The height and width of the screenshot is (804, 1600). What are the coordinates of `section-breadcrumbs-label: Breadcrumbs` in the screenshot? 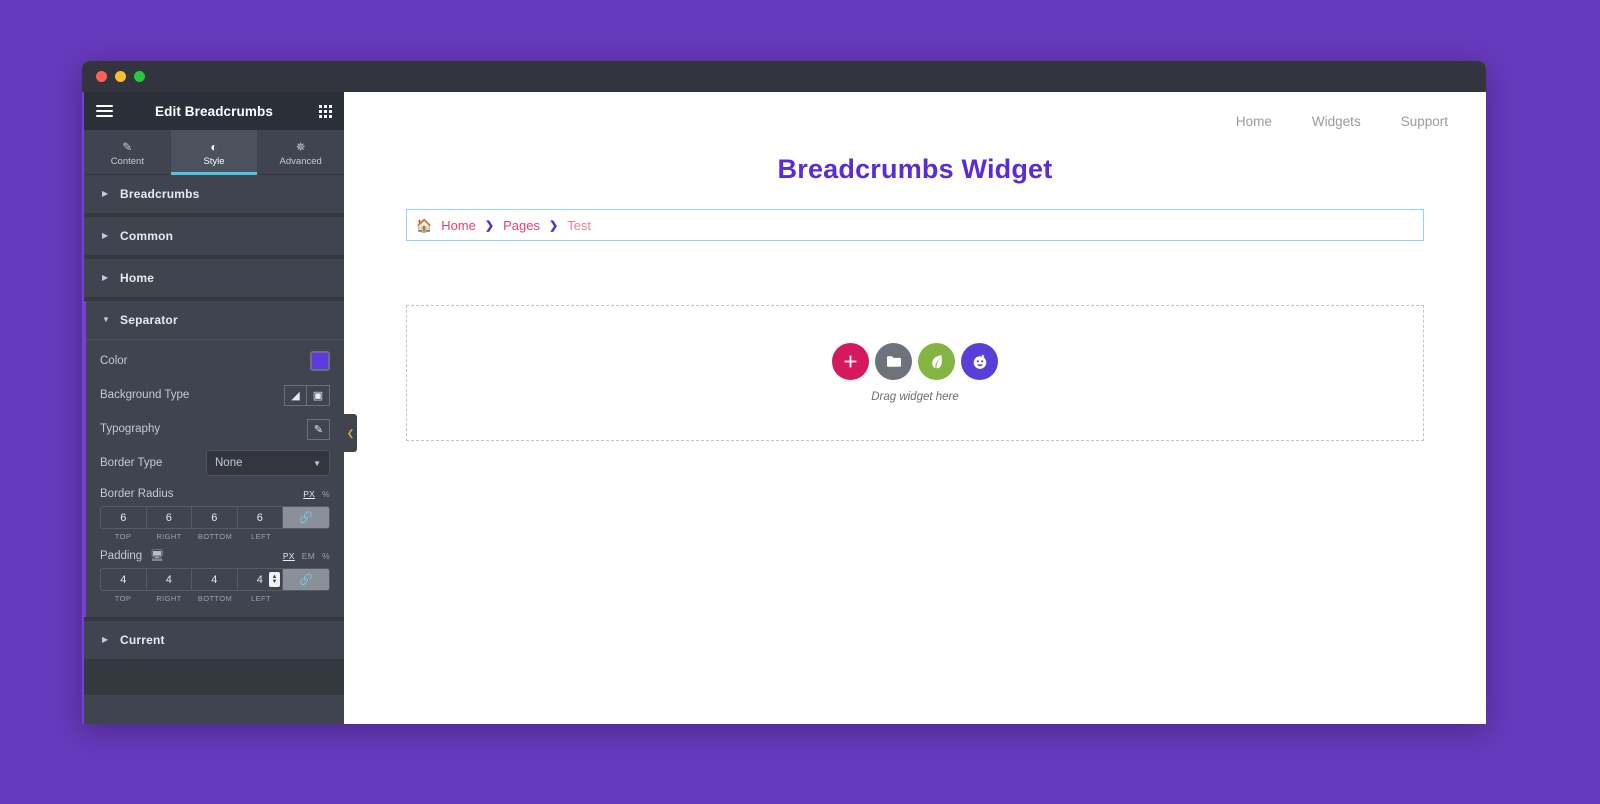 It's located at (160, 194).